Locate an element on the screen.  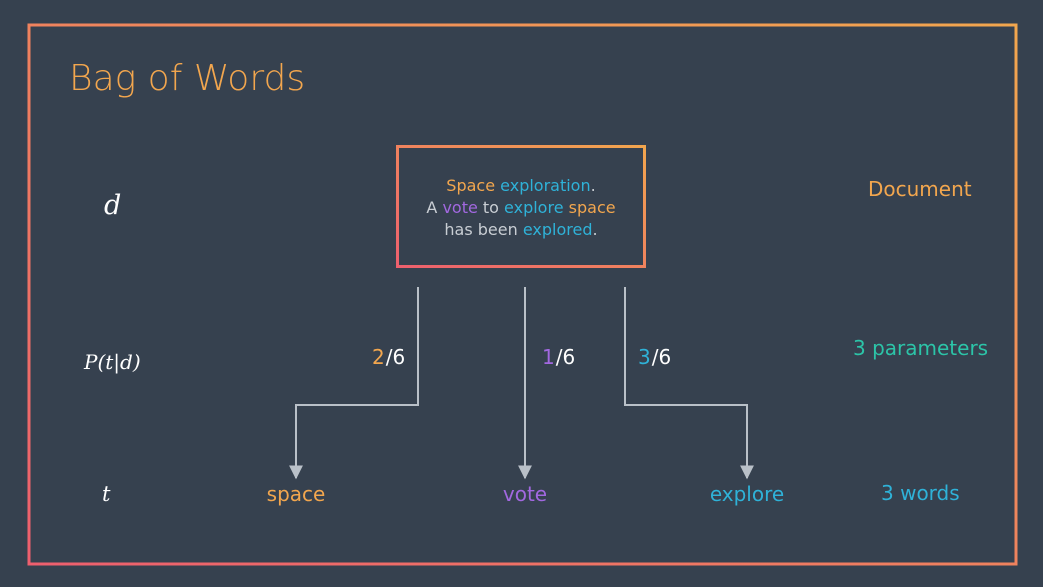
document-word: has been is located at coordinates (483, 229).